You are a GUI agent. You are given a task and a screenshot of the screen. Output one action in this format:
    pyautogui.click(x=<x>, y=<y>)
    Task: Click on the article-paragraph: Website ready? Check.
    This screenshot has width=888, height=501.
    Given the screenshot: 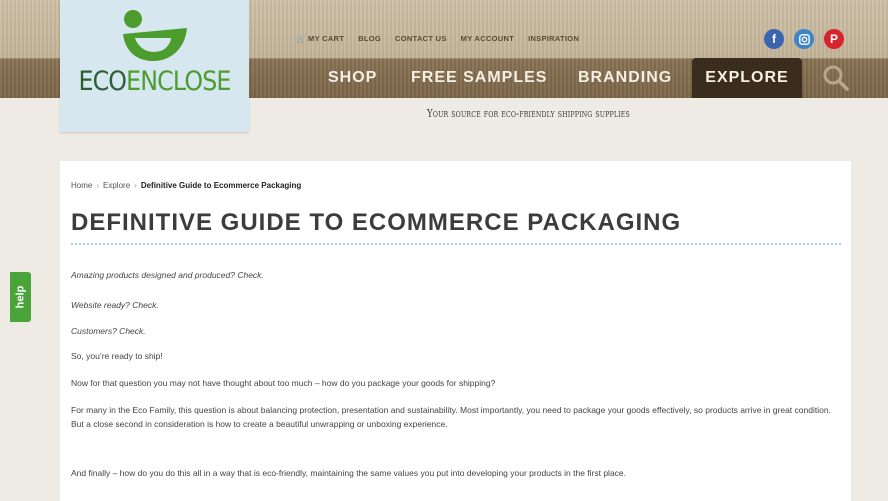 What is the action you would take?
    pyautogui.click(x=115, y=305)
    